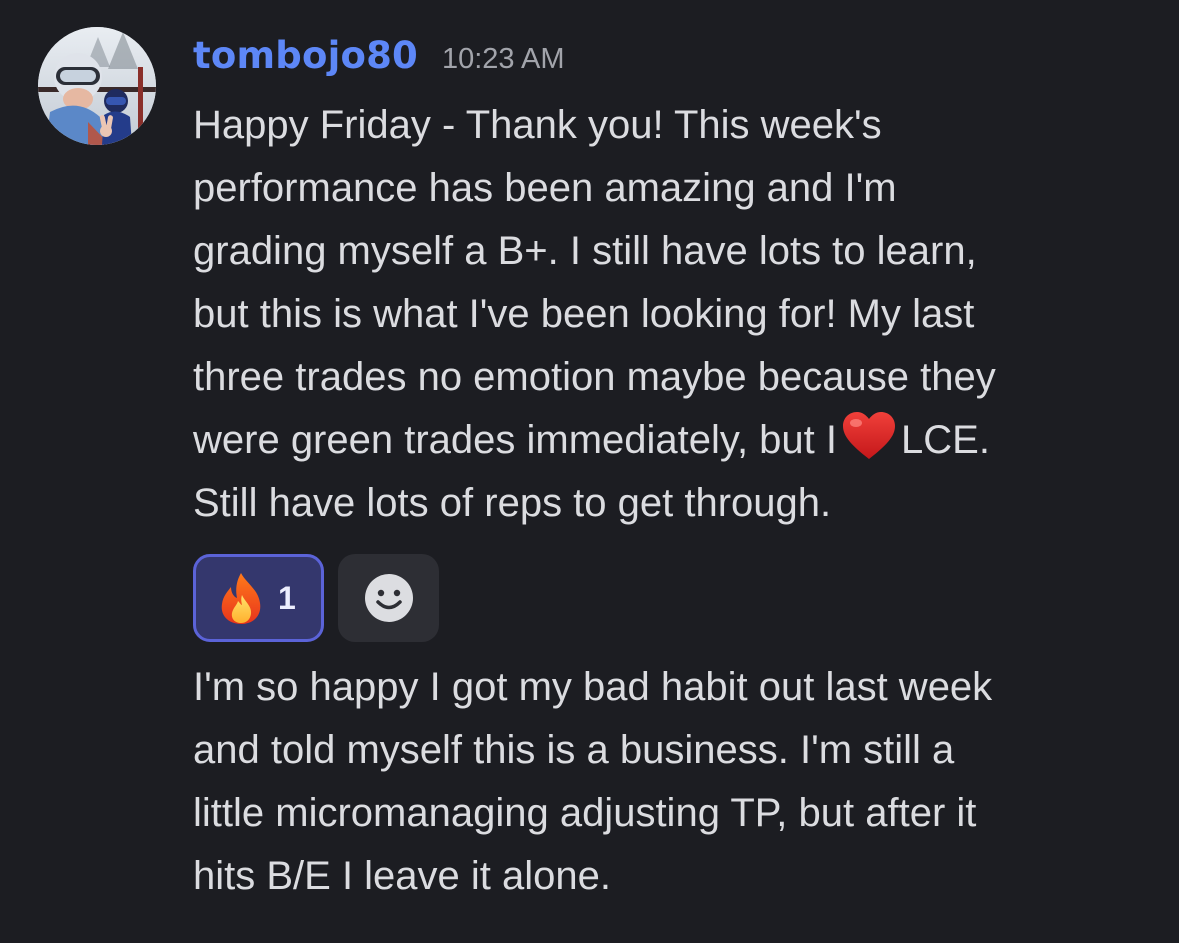  What do you see at coordinates (512, 503) in the screenshot?
I see `message-line: Still have lots of reps to get through.` at bounding box center [512, 503].